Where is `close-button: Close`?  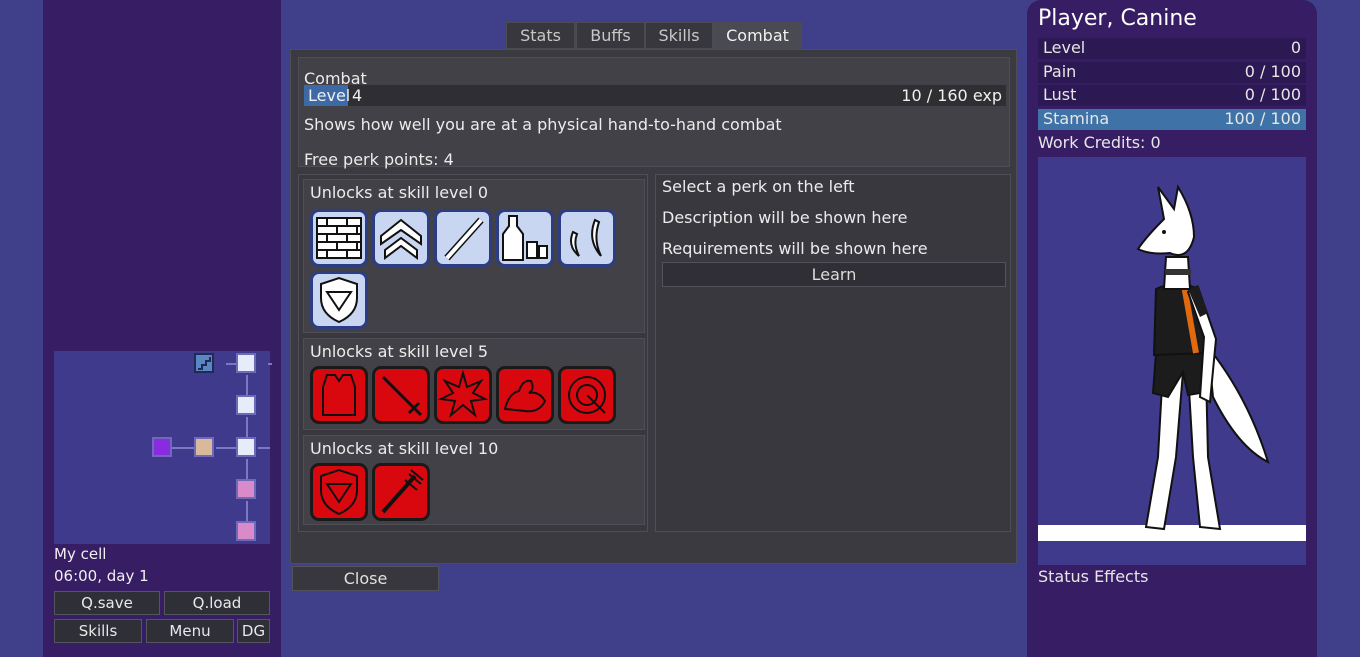
close-button: Close is located at coordinates (365, 578).